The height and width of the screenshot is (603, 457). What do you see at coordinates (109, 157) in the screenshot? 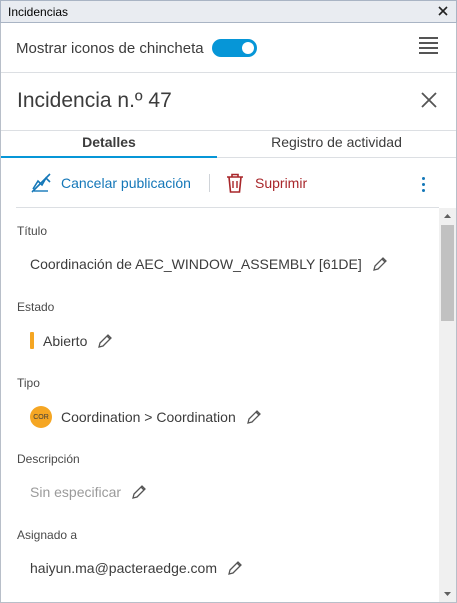
I see `active-tab-indicator` at bounding box center [109, 157].